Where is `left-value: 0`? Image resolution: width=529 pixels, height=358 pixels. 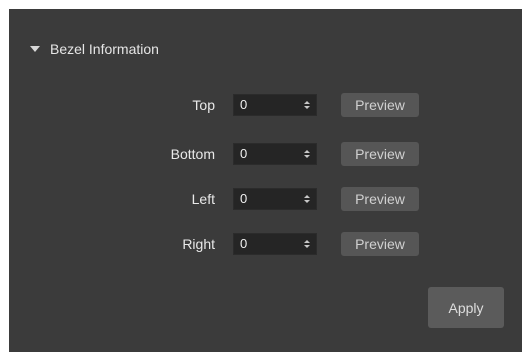
left-value: 0 is located at coordinates (243, 198).